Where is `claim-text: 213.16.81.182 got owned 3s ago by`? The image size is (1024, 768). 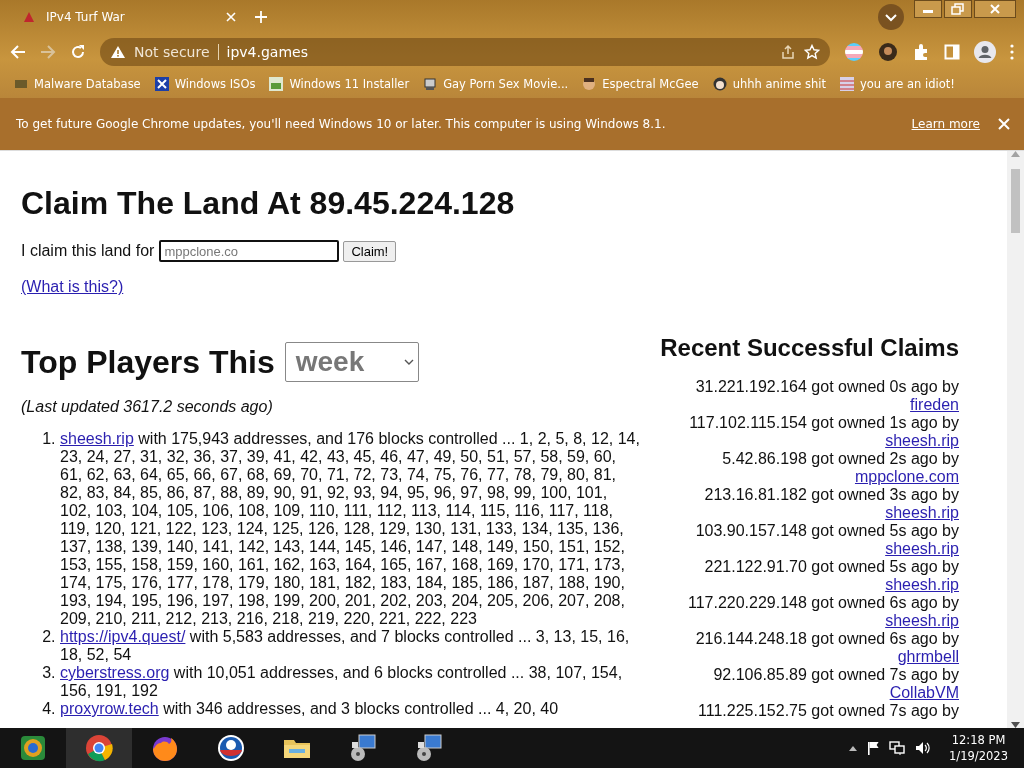
claim-text: 213.16.81.182 got owned 3s ago by is located at coordinates (831, 495).